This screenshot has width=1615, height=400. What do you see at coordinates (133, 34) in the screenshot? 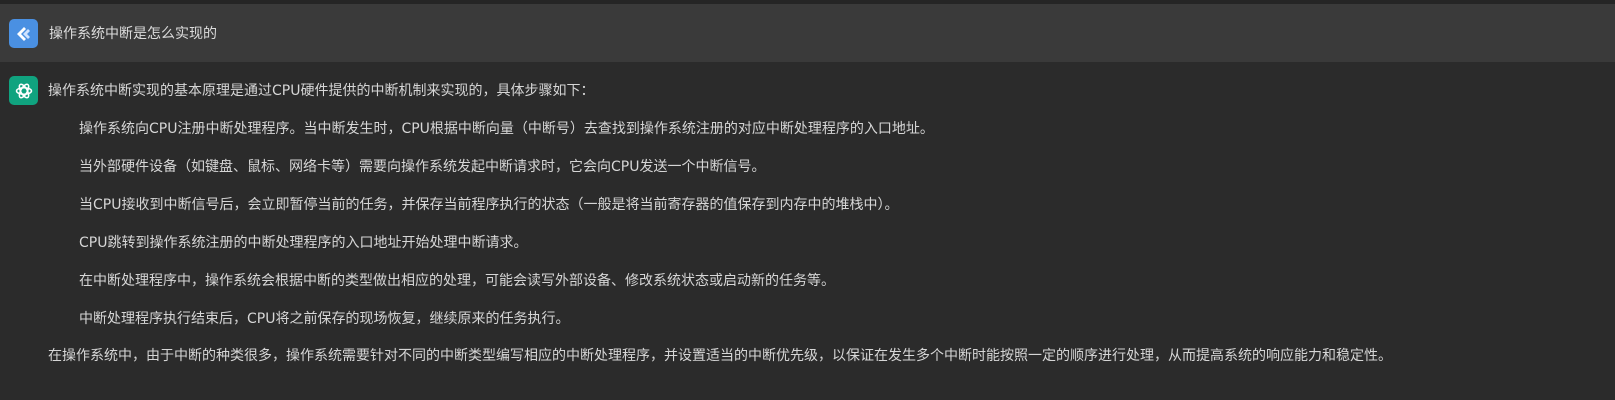
I see `user-message-text: 操作系统中断是怎么实现的` at bounding box center [133, 34].